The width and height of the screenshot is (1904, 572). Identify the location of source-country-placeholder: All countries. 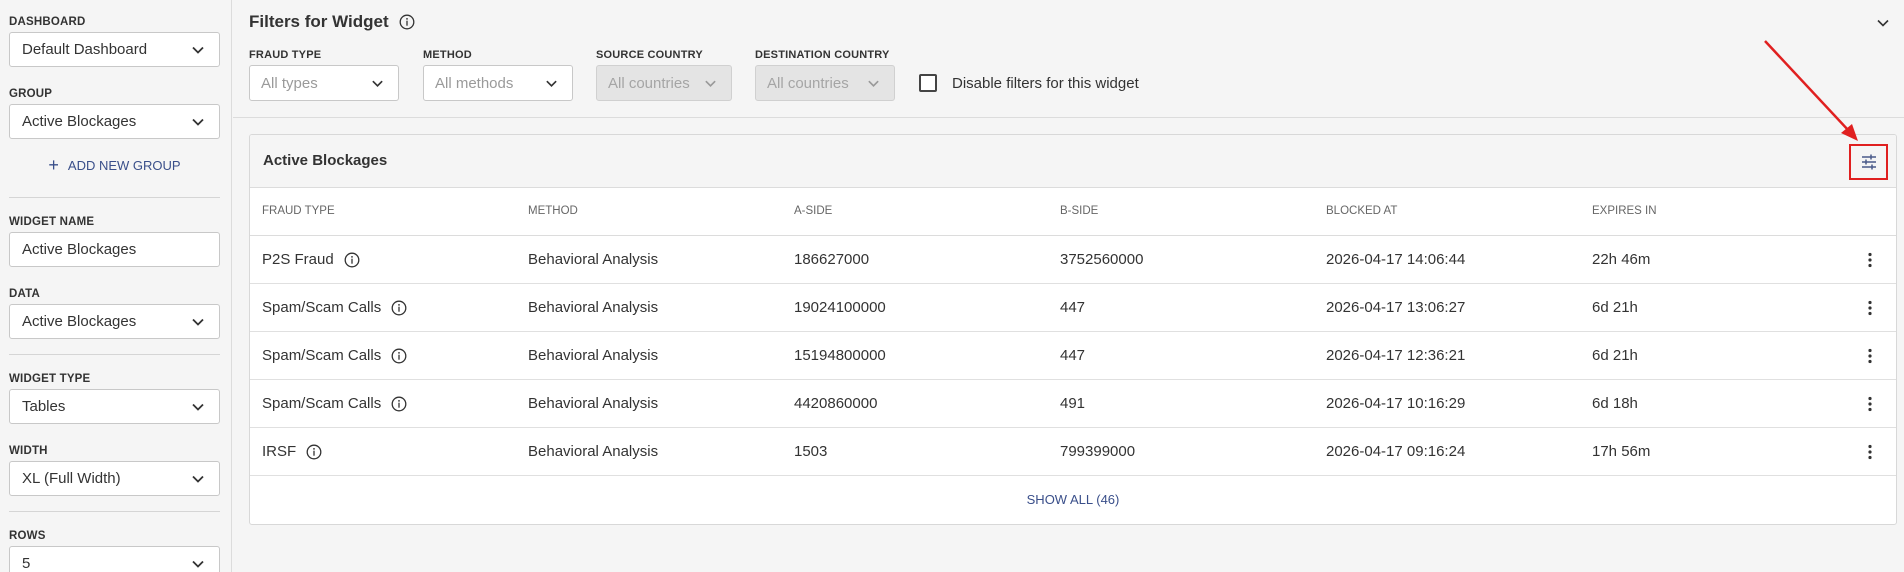
(649, 83).